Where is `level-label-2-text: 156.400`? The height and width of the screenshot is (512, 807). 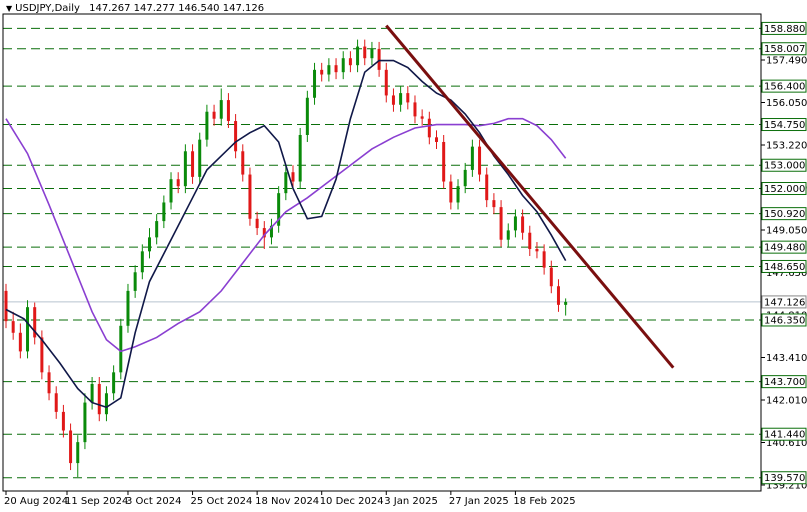 level-label-2-text: 156.400 is located at coordinates (784, 87).